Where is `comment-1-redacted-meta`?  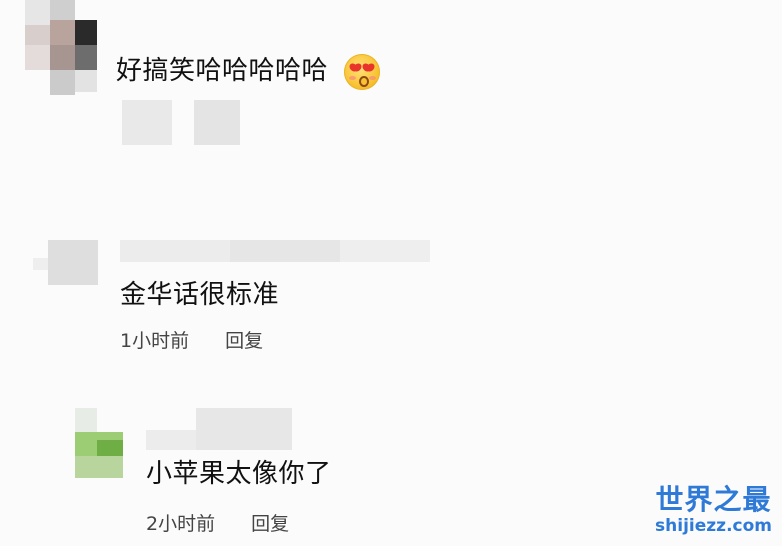 comment-1-redacted-meta is located at coordinates (182, 122).